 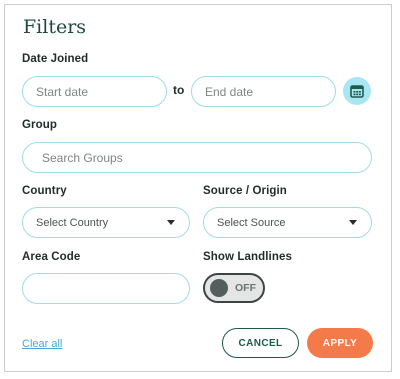 I want to click on country-label: Country, so click(x=44, y=191).